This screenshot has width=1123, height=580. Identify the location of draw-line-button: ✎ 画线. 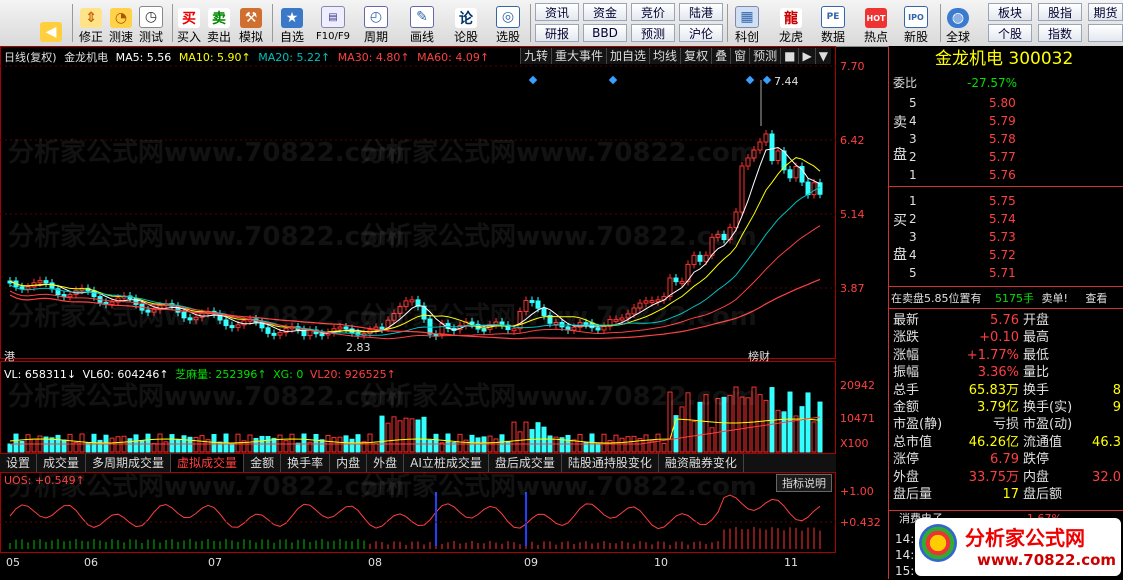
(422, 23).